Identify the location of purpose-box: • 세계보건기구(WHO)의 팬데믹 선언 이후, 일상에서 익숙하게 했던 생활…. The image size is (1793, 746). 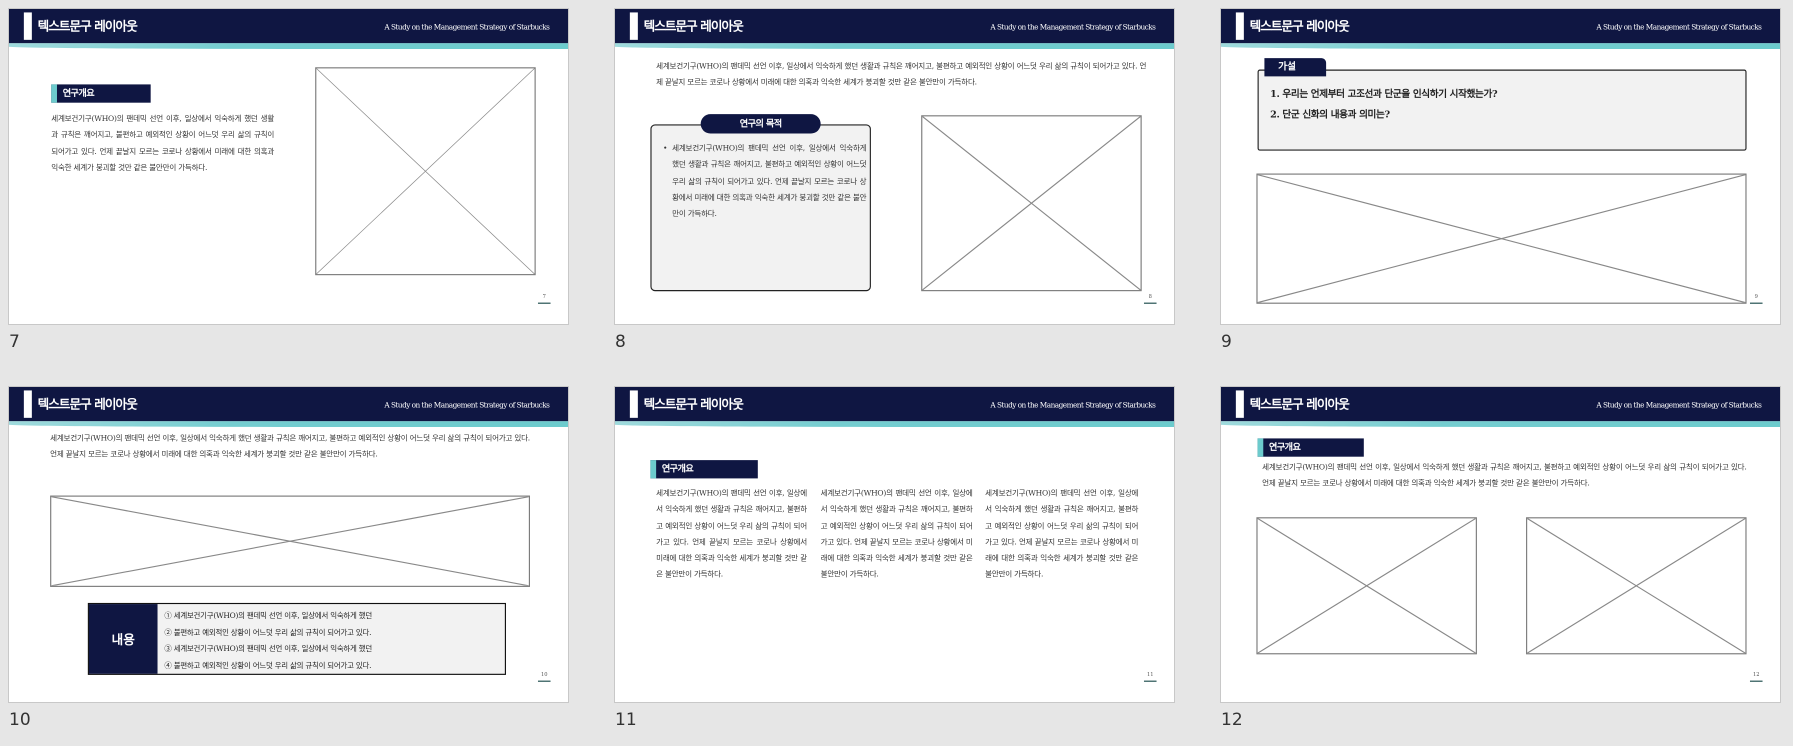
(760, 208).